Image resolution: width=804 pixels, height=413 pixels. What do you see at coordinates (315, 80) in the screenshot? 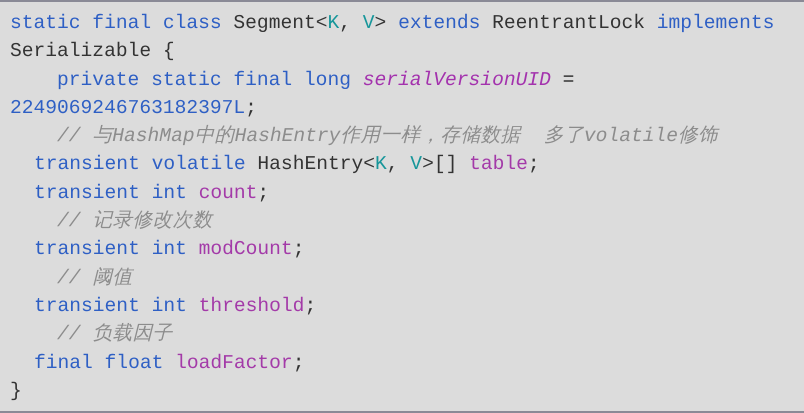
I see `code-line: private static final long serialVersionUID =` at bounding box center [315, 80].